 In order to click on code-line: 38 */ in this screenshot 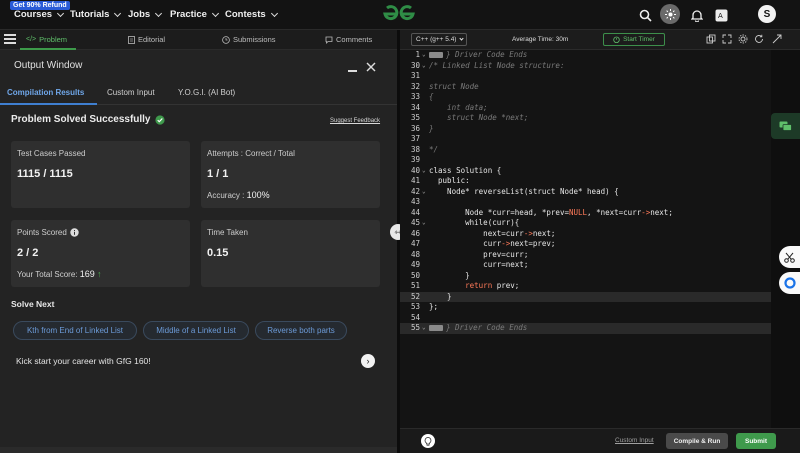, I will do `click(585, 150)`.